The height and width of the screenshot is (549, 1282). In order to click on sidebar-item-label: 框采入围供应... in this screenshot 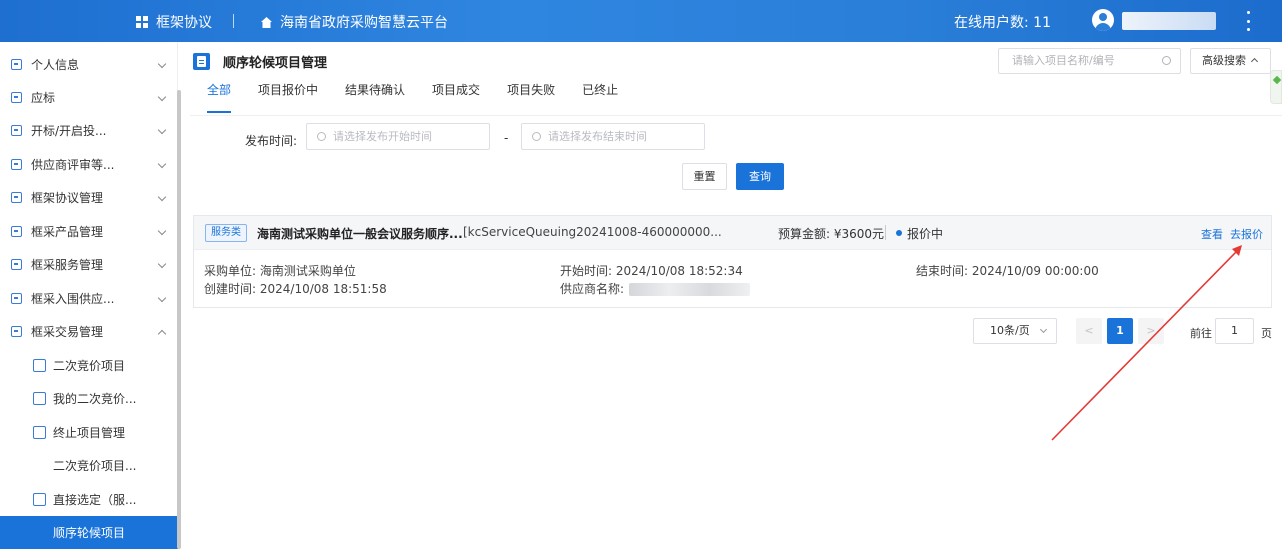, I will do `click(73, 299)`.